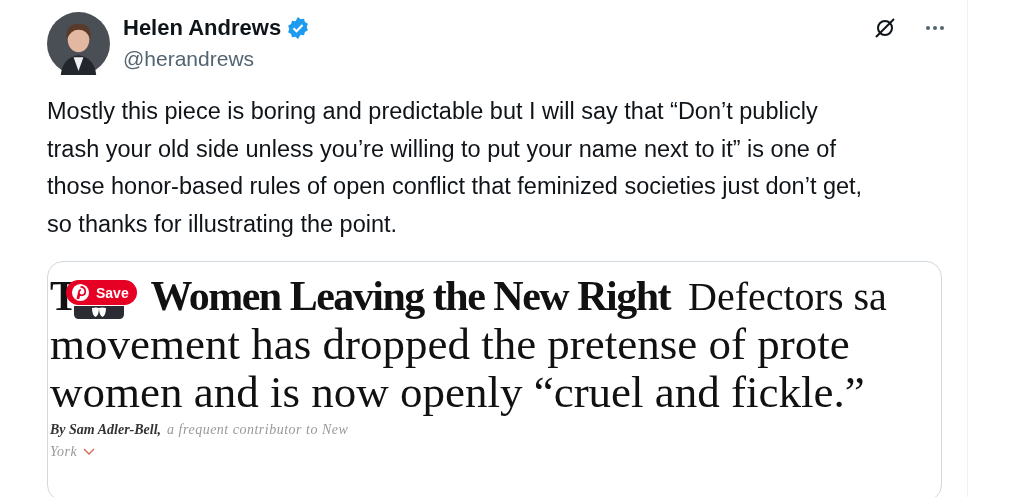 Image resolution: width=1016 pixels, height=497 pixels. Describe the element at coordinates (450, 344) in the screenshot. I see `dek-text: movement has dropped the pretense of prote` at that location.